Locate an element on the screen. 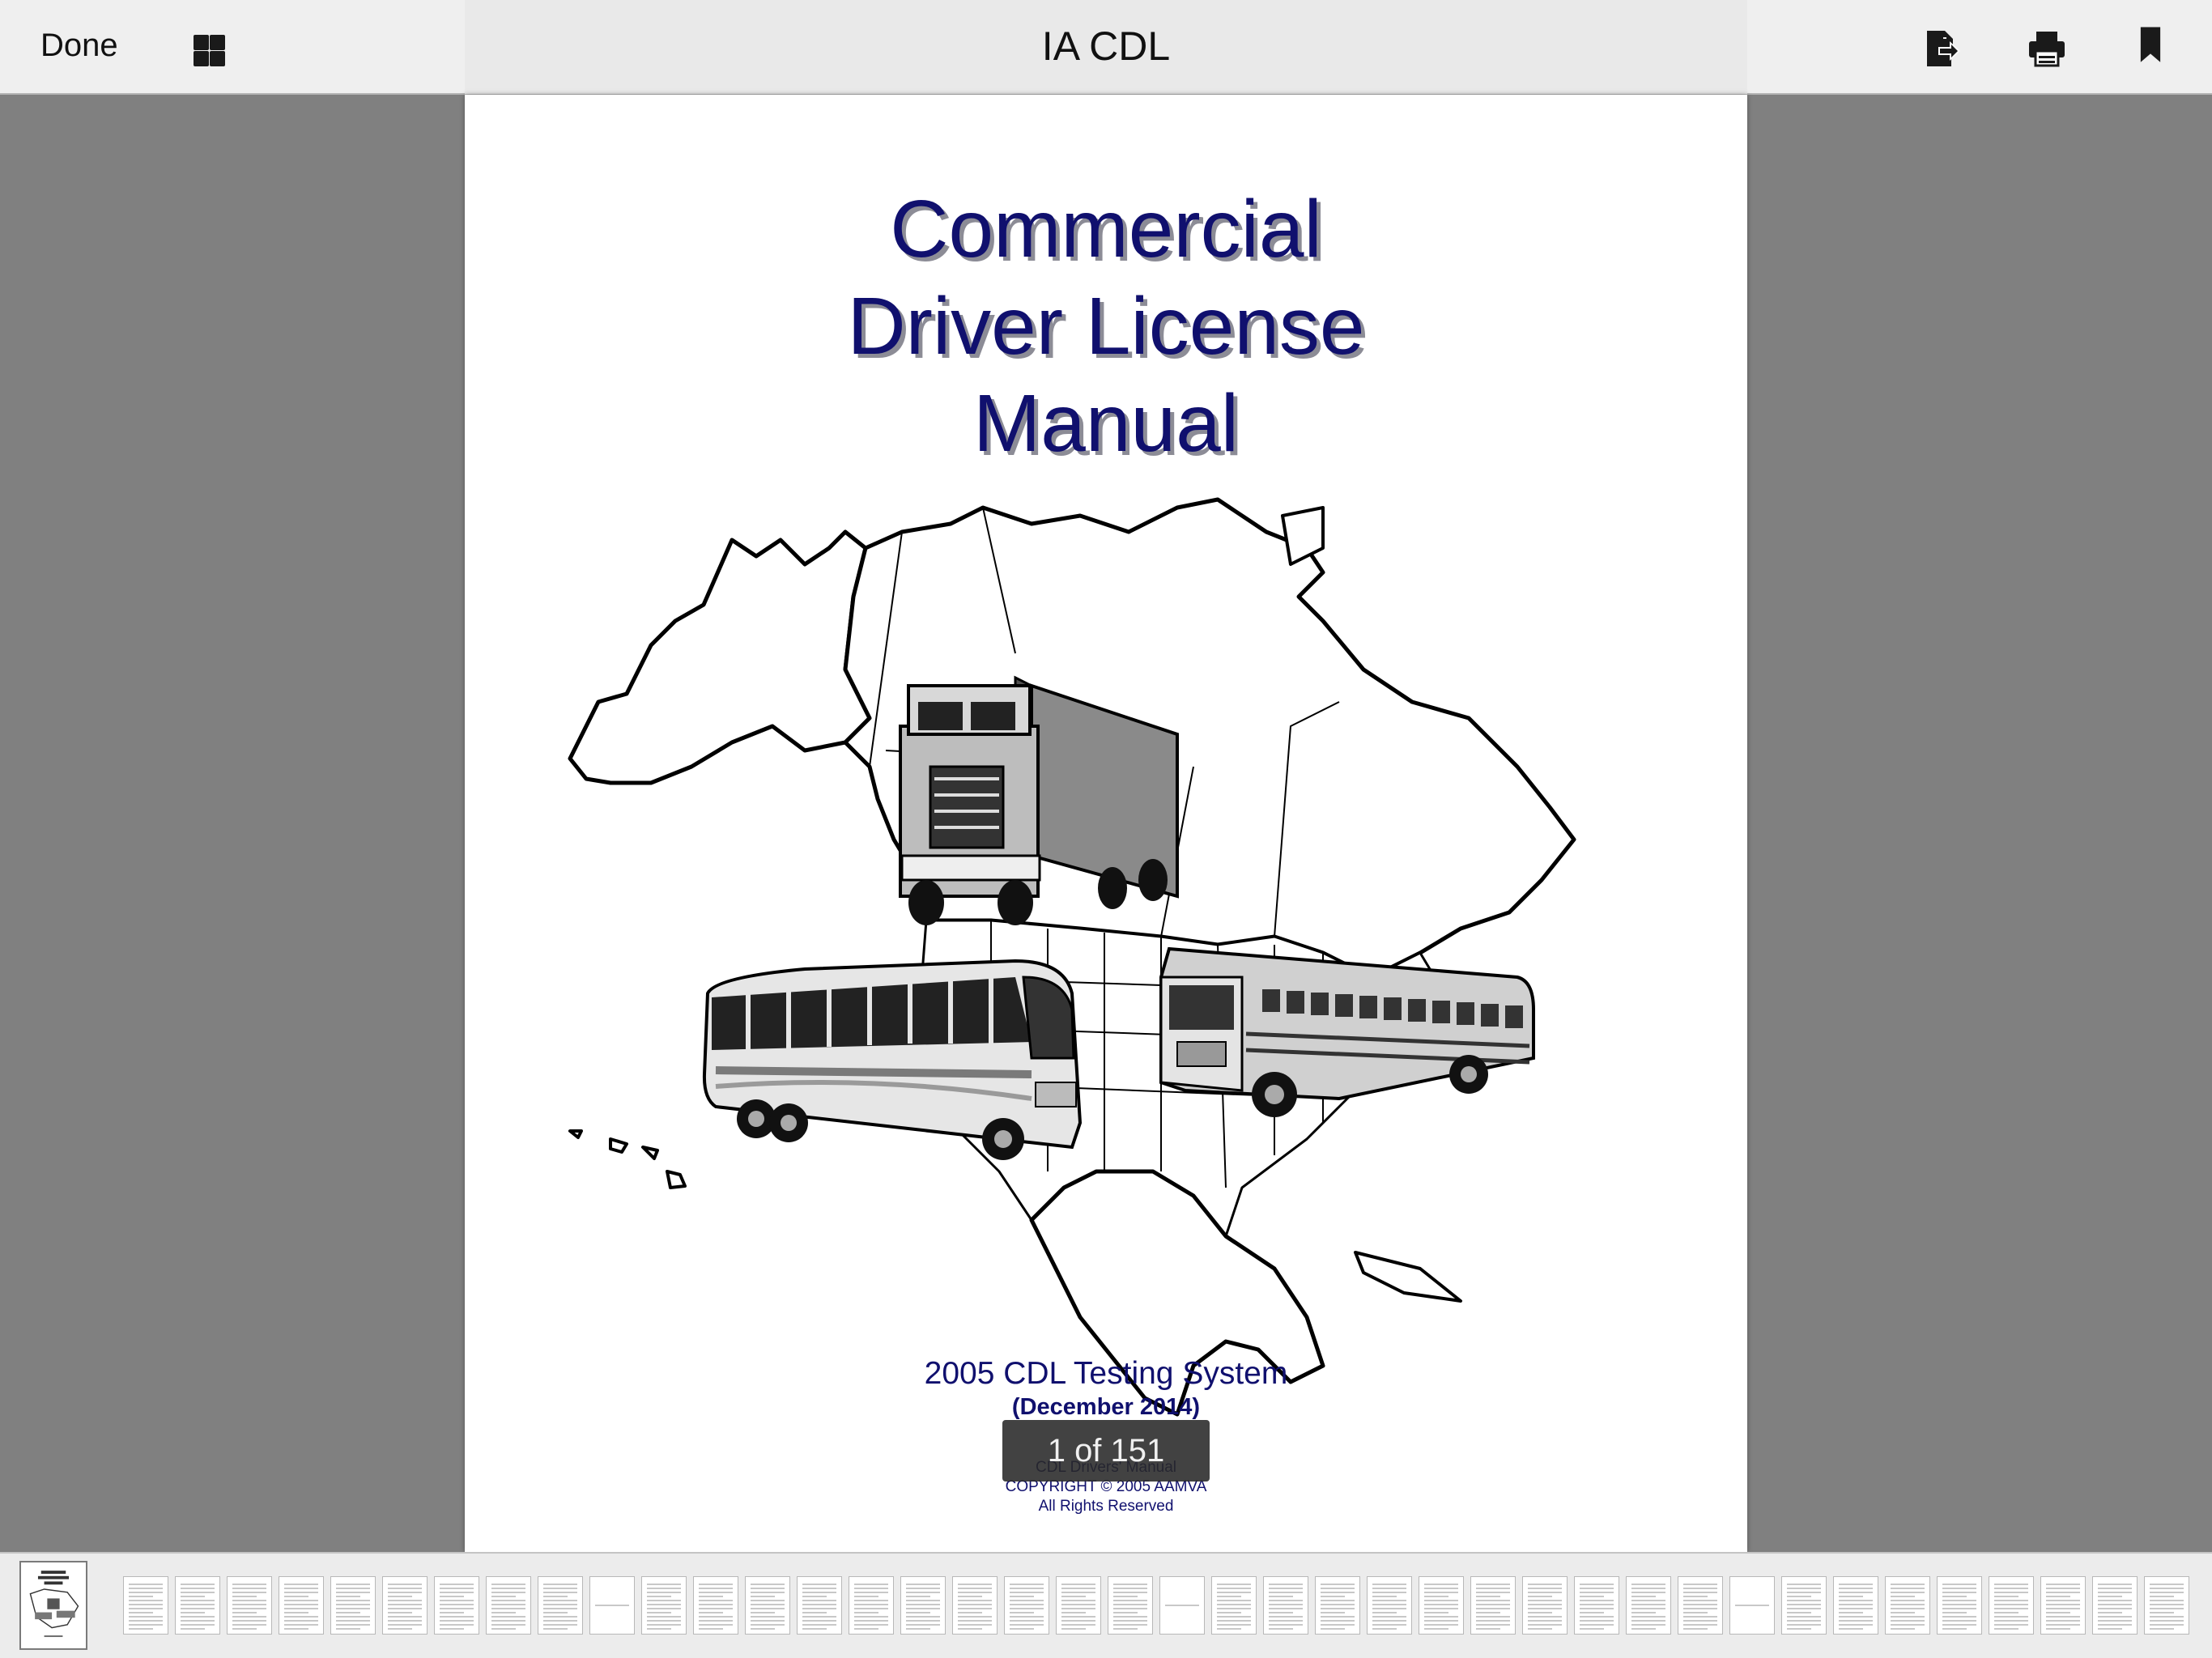  print-icon is located at coordinates (2047, 49).